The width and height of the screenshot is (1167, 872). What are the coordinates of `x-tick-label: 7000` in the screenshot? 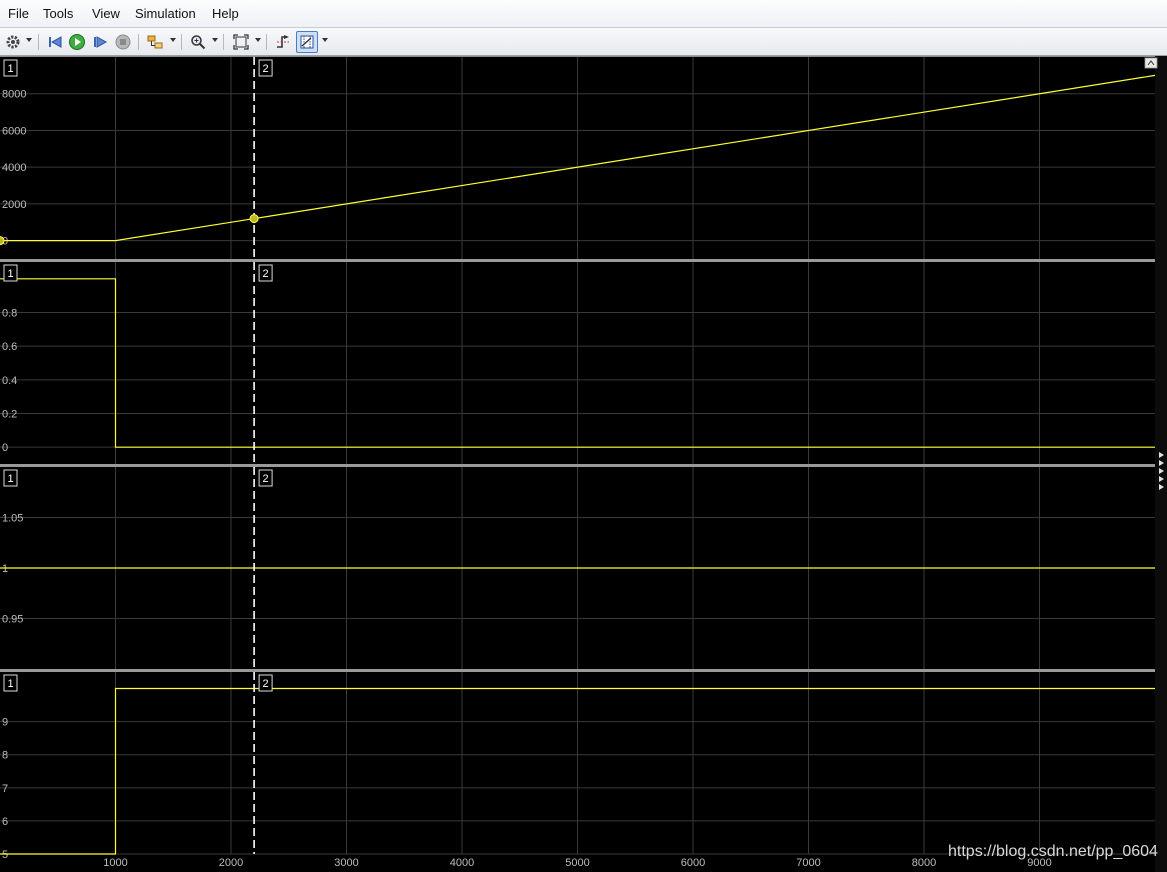 It's located at (808, 863).